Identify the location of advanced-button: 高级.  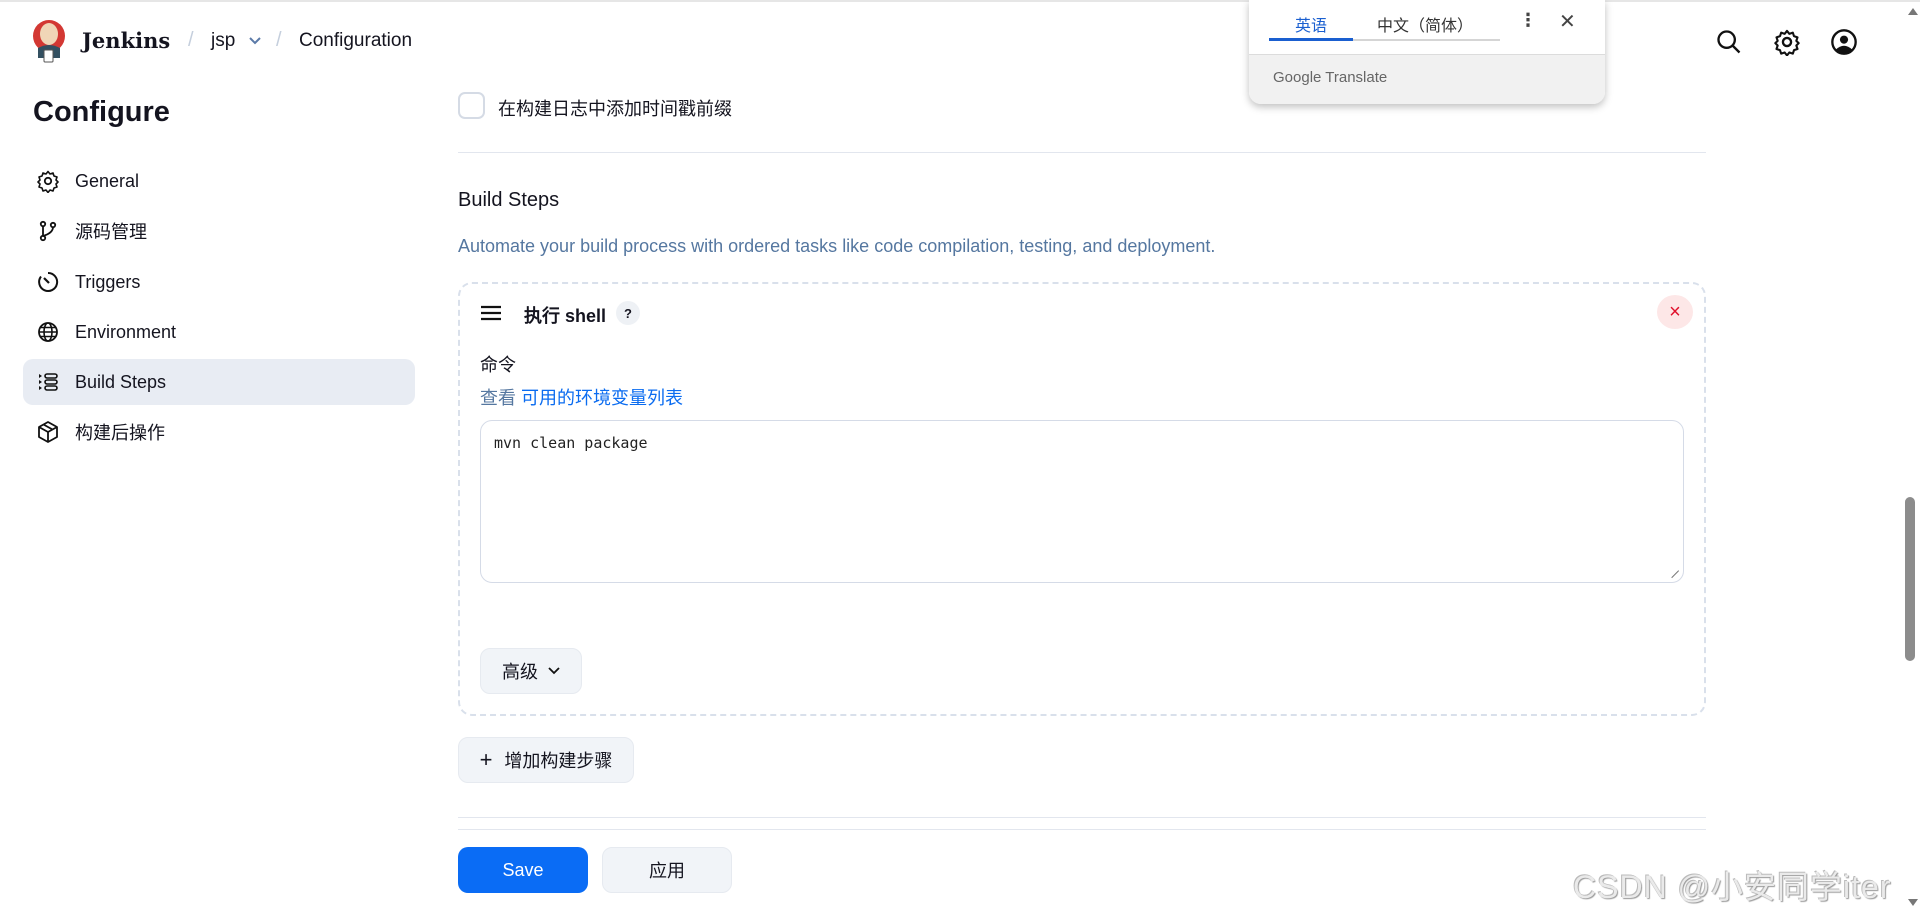
(531, 671).